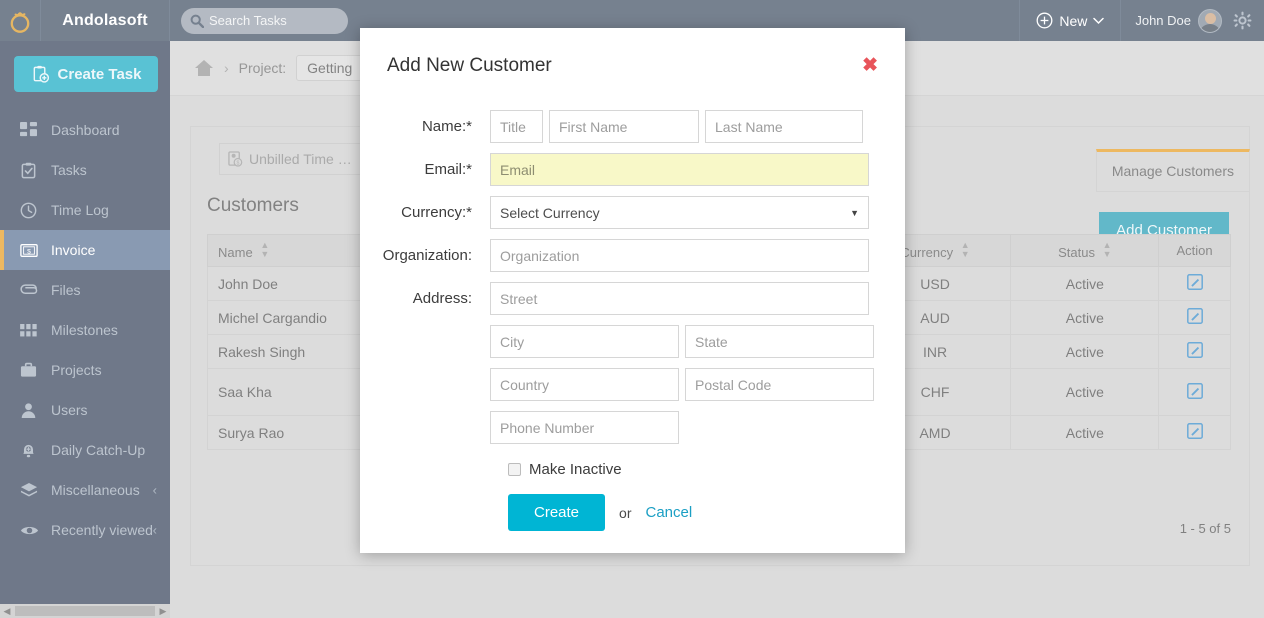 The image size is (1264, 618). What do you see at coordinates (679, 298) in the screenshot?
I see `street-input: Street` at bounding box center [679, 298].